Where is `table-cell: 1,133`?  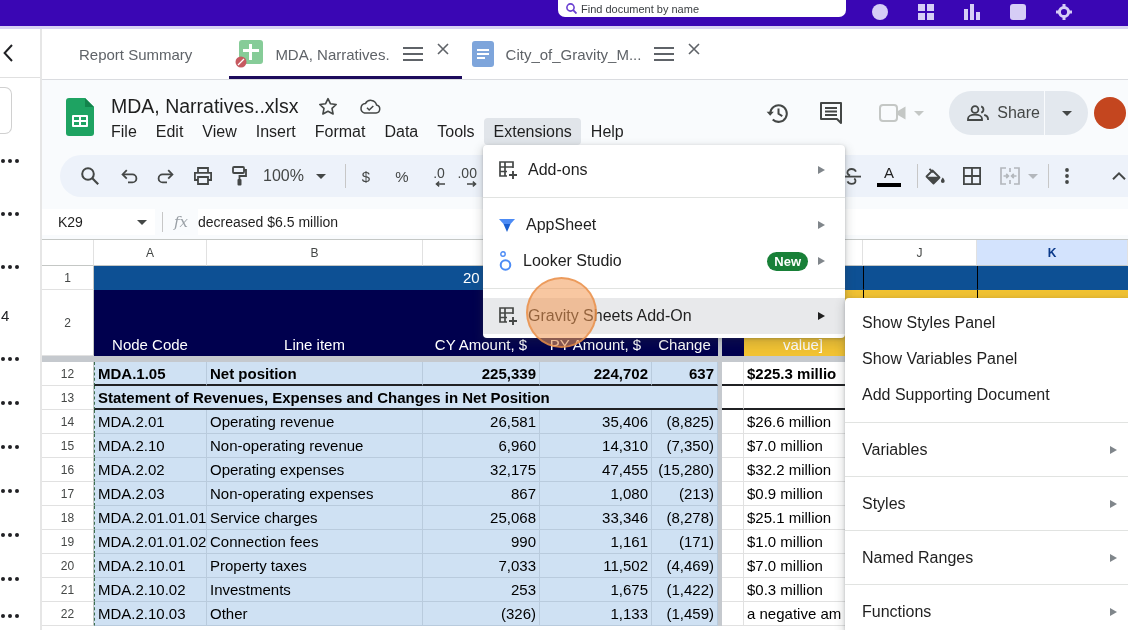 table-cell: 1,133 is located at coordinates (596, 614).